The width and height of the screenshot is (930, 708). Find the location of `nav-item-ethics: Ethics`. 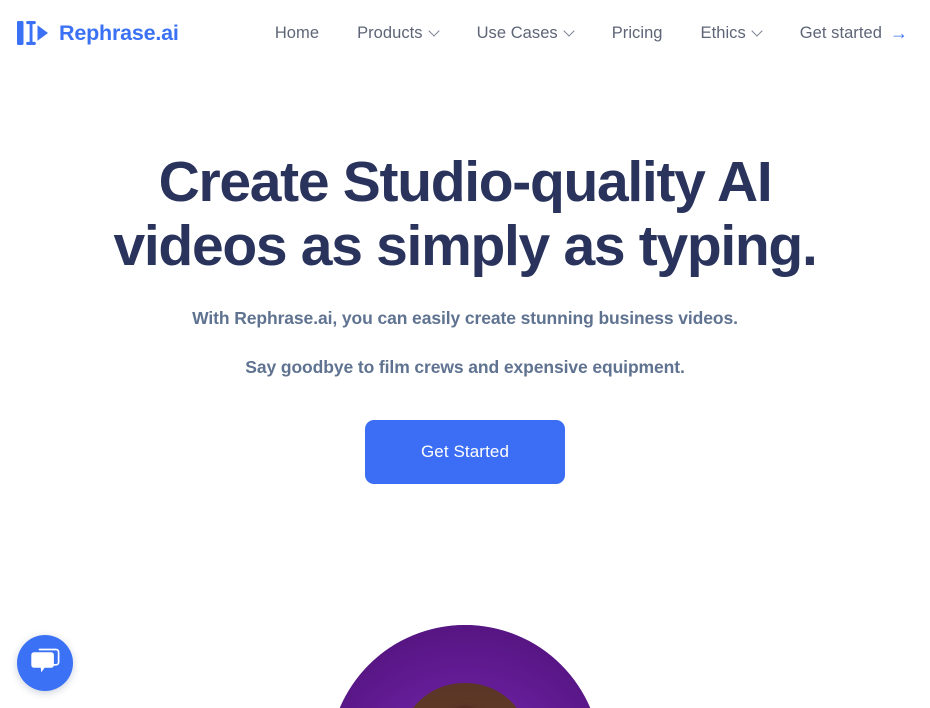

nav-item-ethics: Ethics is located at coordinates (731, 33).